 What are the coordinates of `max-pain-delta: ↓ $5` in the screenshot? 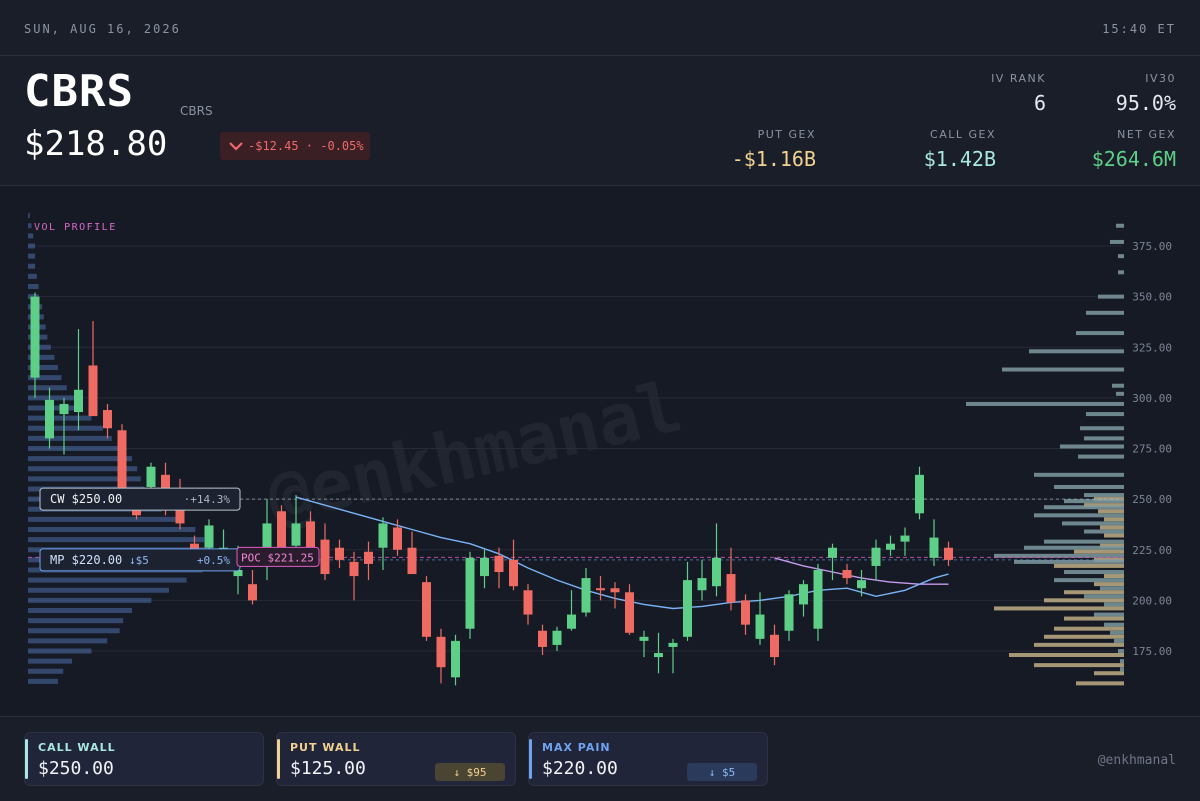 It's located at (722, 772).